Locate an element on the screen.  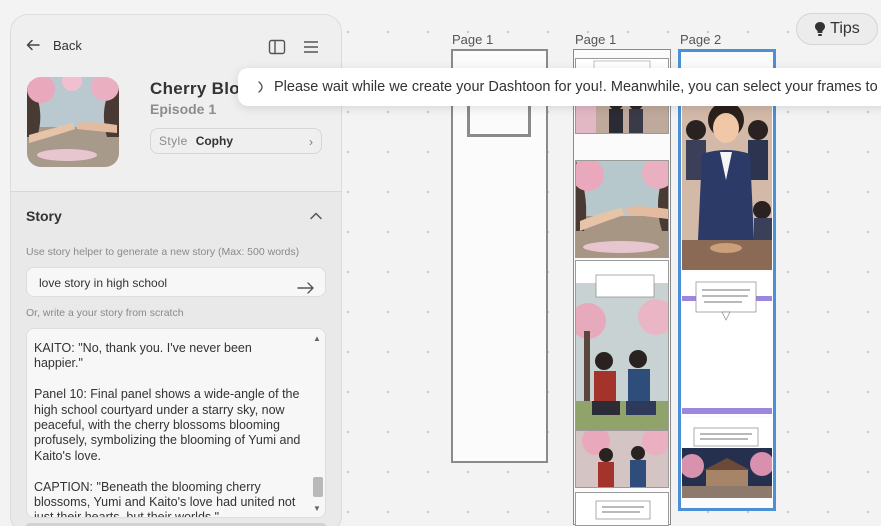
page-column-selected is located at coordinates (727, 280).